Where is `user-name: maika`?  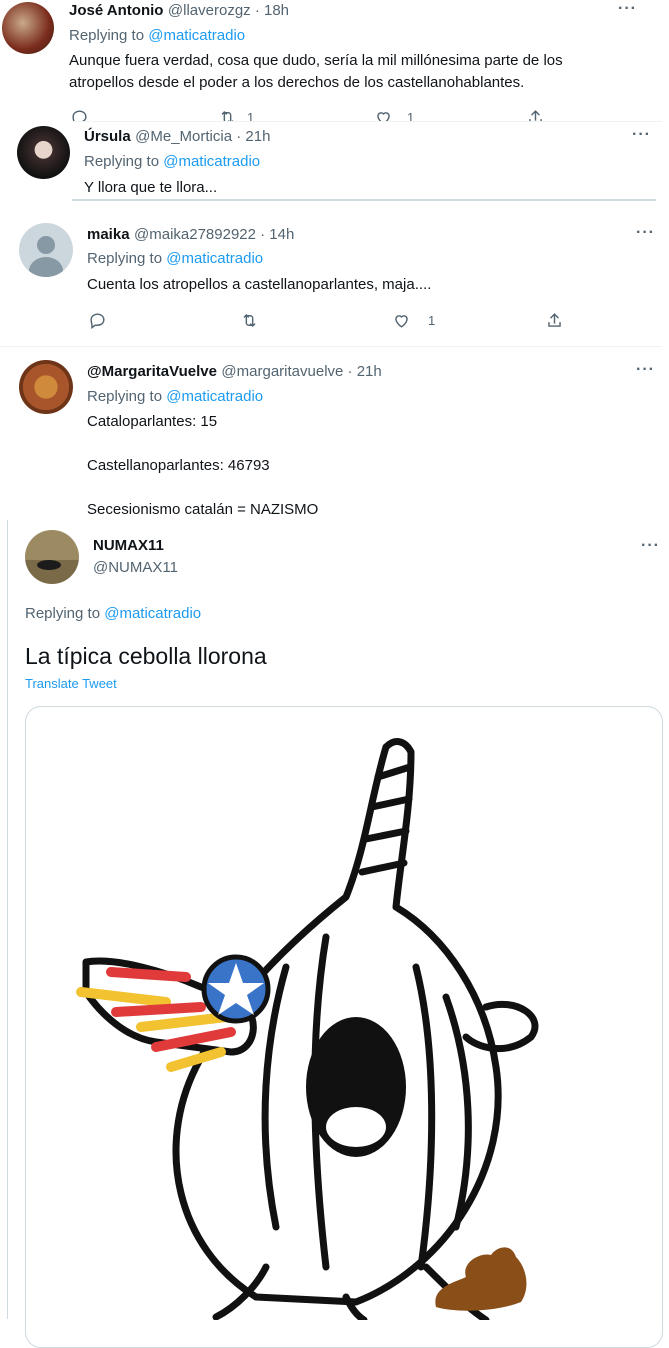 user-name: maika is located at coordinates (108, 234).